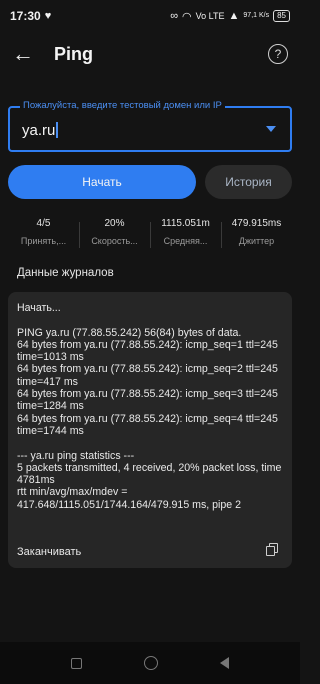  Describe the element at coordinates (224, 663) in the screenshot. I see `back-icon` at that location.